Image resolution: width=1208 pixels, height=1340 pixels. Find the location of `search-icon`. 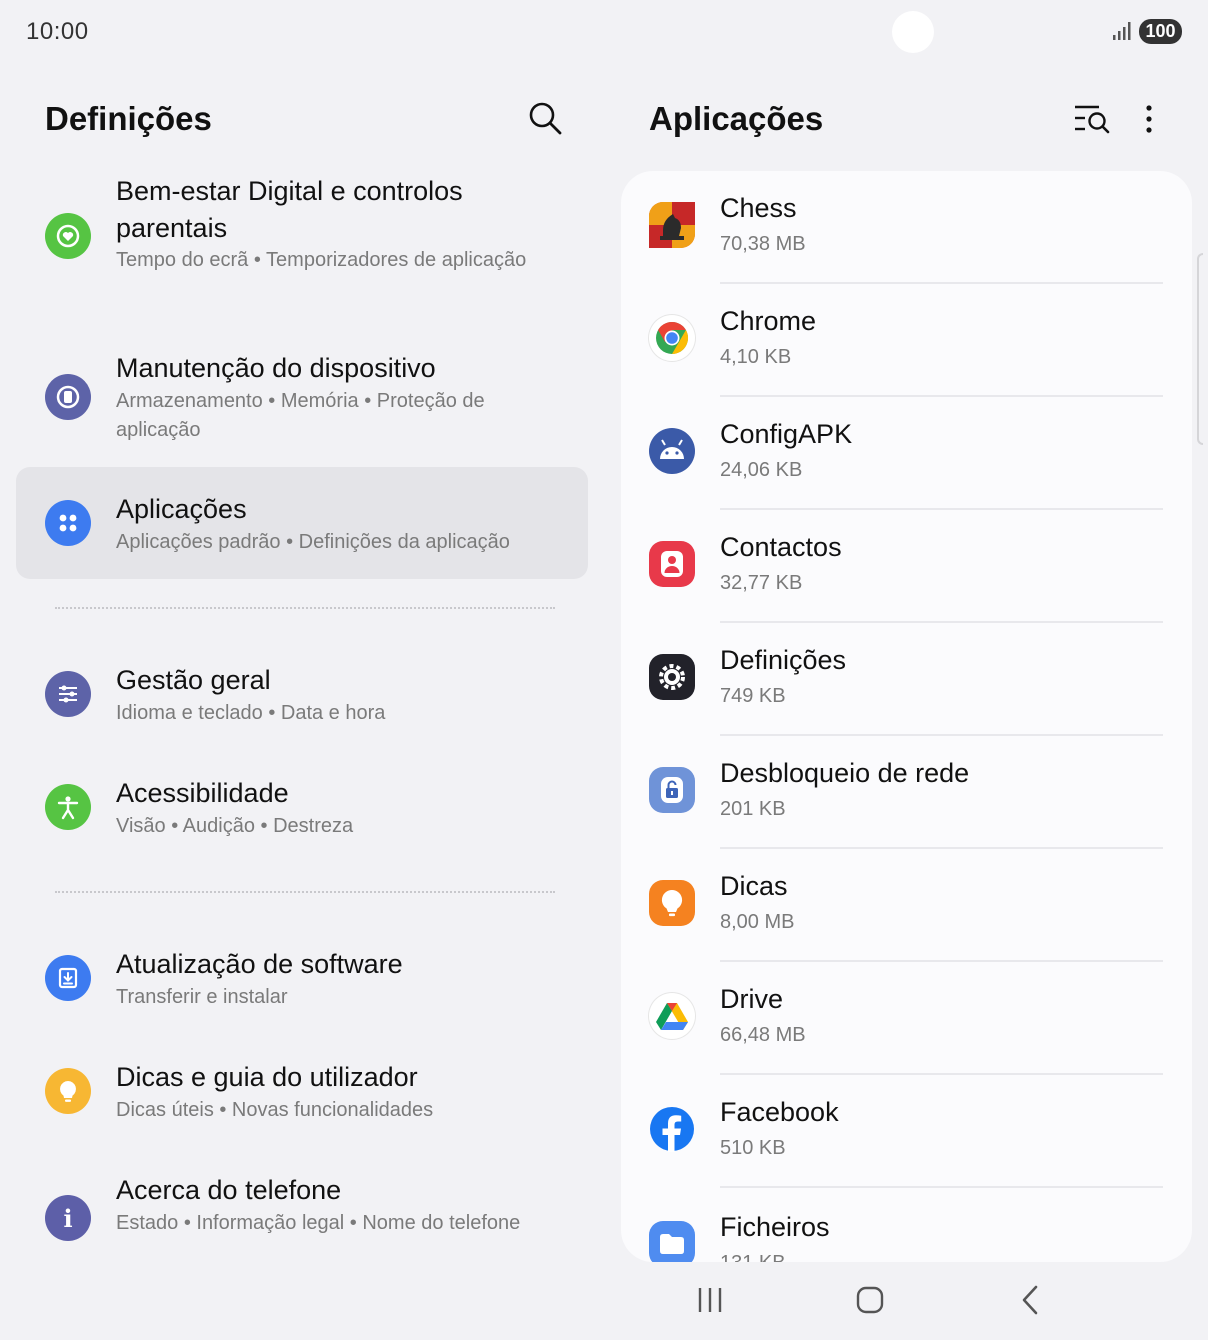

search-icon is located at coordinates (545, 118).